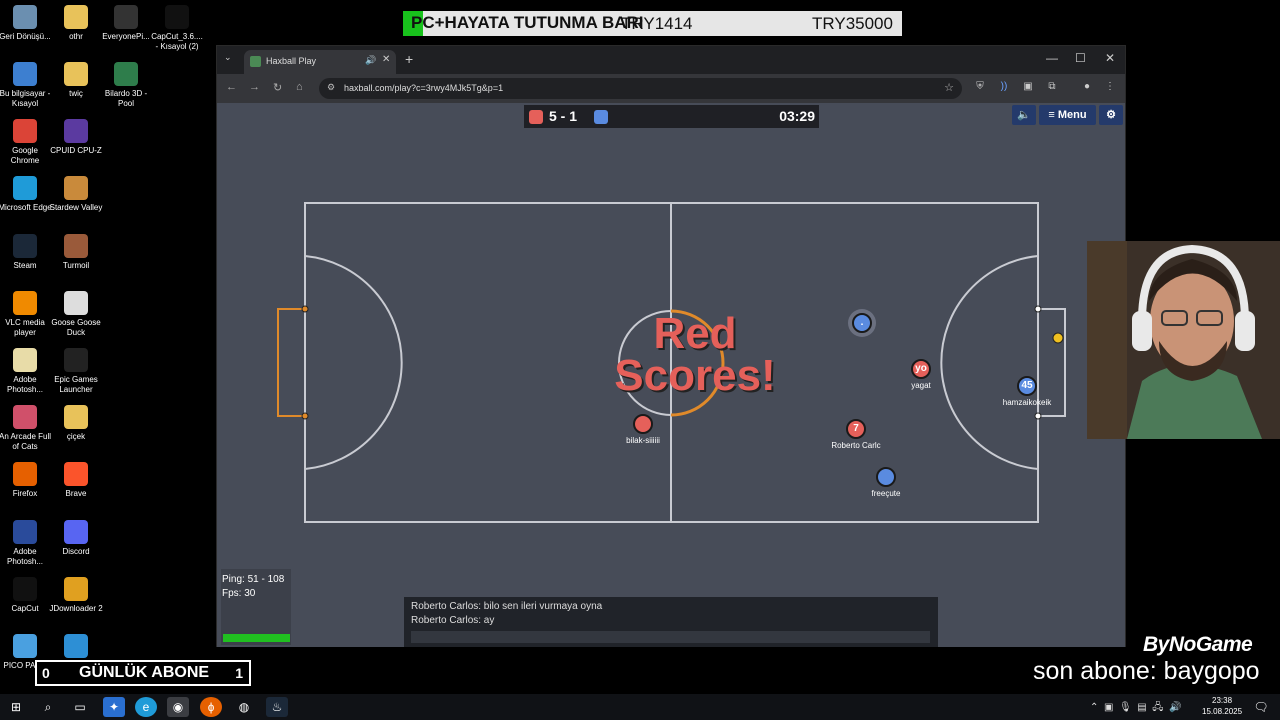  Describe the element at coordinates (1125, 707) in the screenshot. I see `microphone-icon: 🎙` at that location.